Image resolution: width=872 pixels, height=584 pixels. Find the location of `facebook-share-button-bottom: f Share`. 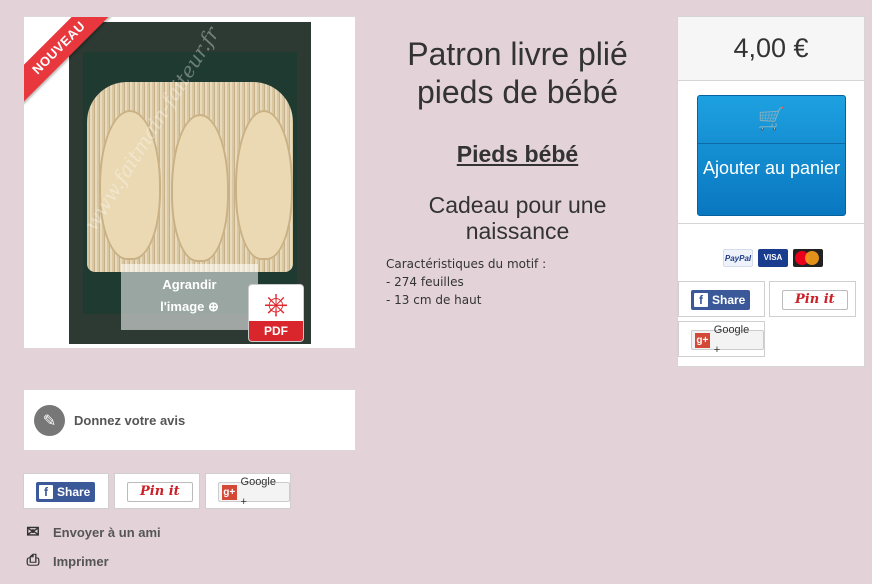

facebook-share-button-bottom: f Share is located at coordinates (66, 491).